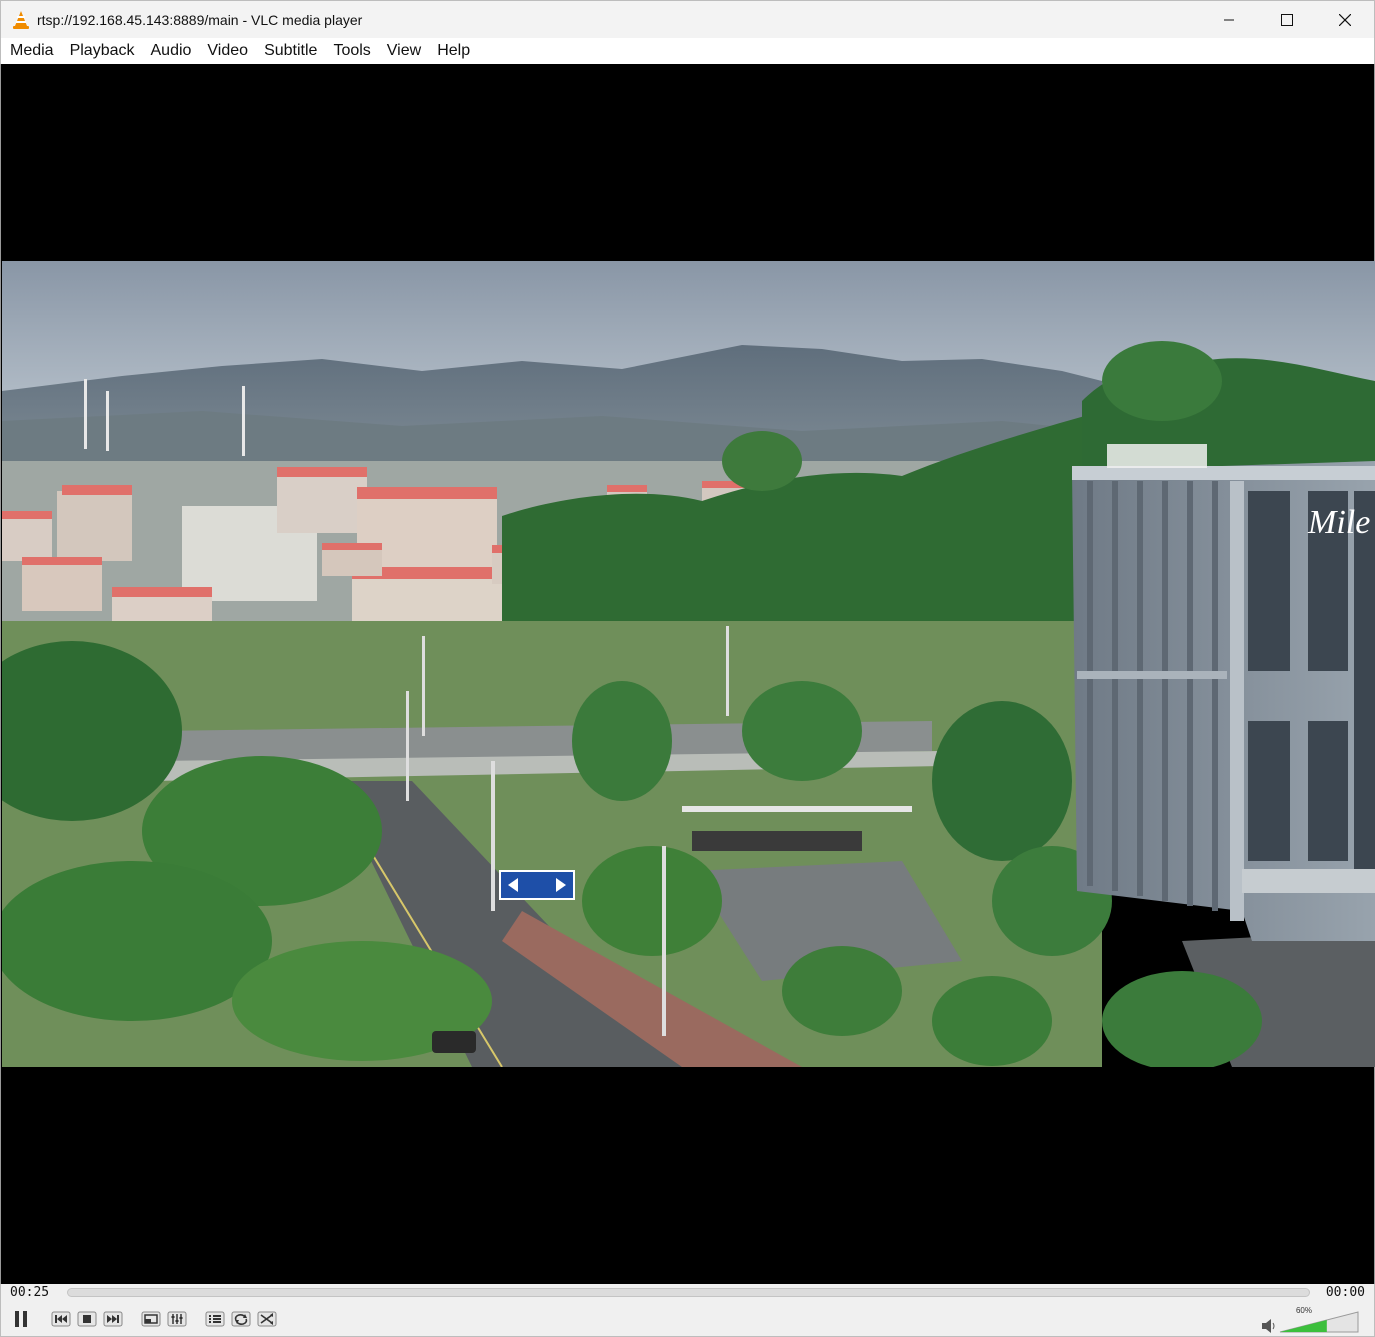  I want to click on loop-button, so click(241, 1319).